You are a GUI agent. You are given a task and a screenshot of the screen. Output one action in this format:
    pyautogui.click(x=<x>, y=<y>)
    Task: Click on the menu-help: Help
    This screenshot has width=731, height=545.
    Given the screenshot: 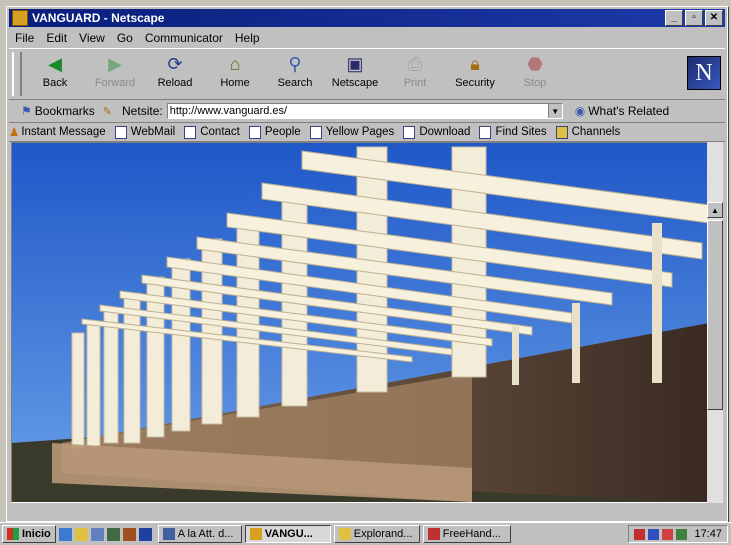 What is the action you would take?
    pyautogui.click(x=247, y=38)
    